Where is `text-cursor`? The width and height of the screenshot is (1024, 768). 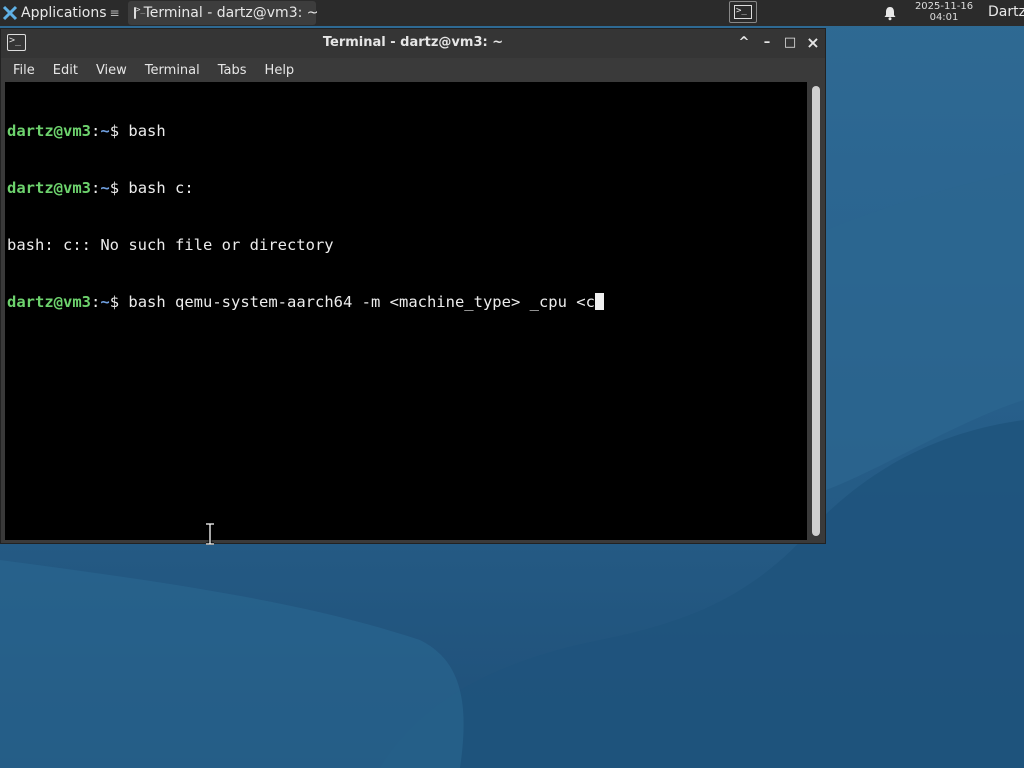
text-cursor is located at coordinates (599, 301).